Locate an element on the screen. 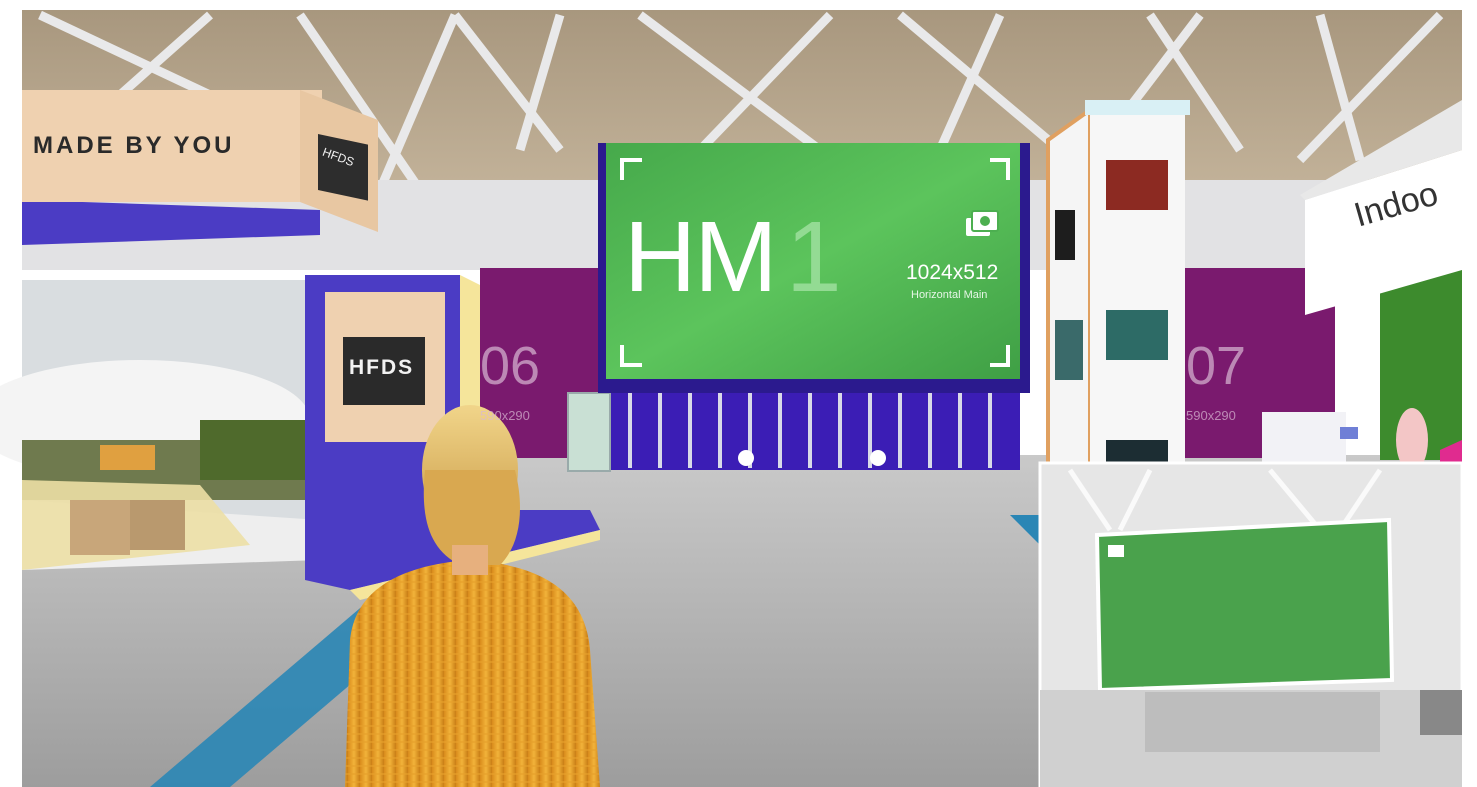 The image size is (1477, 787). screen-subtitle: Horizontal Main is located at coordinates (949, 295).